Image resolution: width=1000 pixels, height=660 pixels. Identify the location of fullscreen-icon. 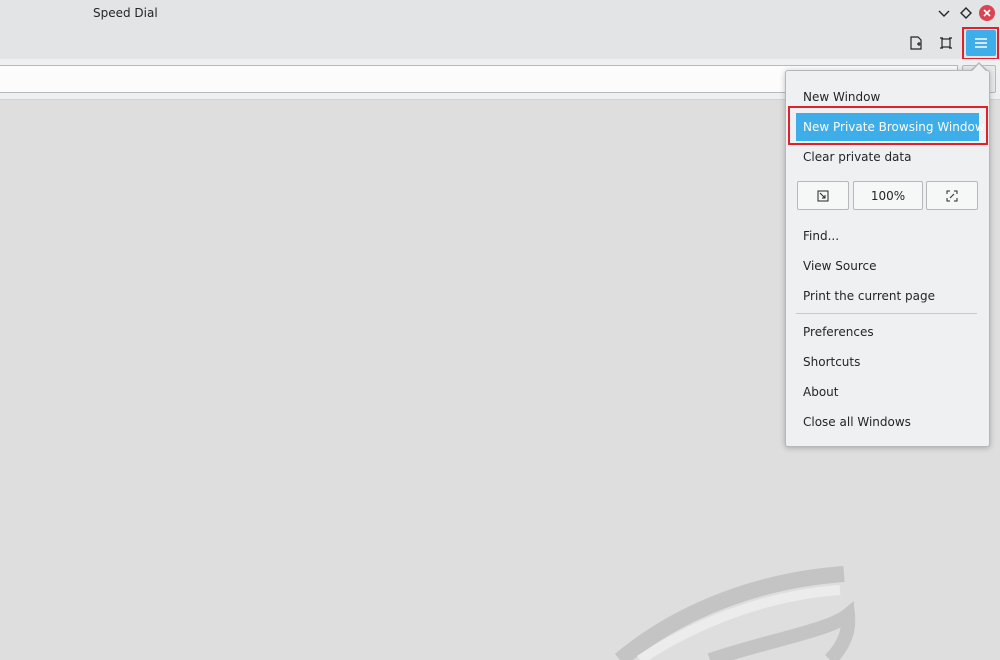
(946, 43).